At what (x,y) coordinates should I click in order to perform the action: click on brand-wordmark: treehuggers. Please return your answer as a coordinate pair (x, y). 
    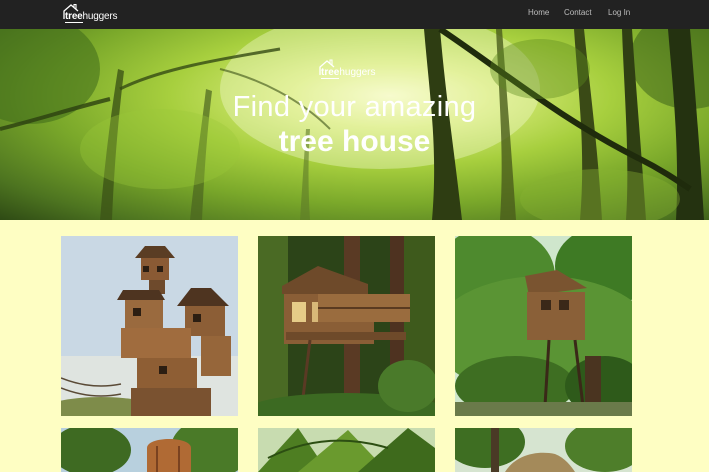
    Looking at the image, I should click on (91, 17).